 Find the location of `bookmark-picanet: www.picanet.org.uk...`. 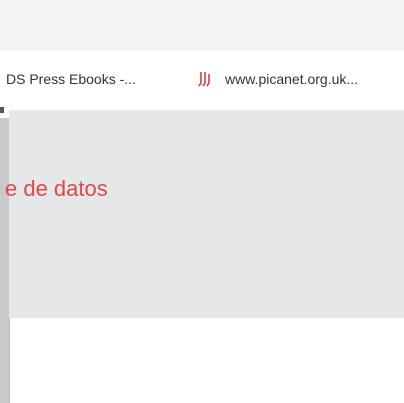

bookmark-picanet: www.picanet.org.uk... is located at coordinates (277, 79).